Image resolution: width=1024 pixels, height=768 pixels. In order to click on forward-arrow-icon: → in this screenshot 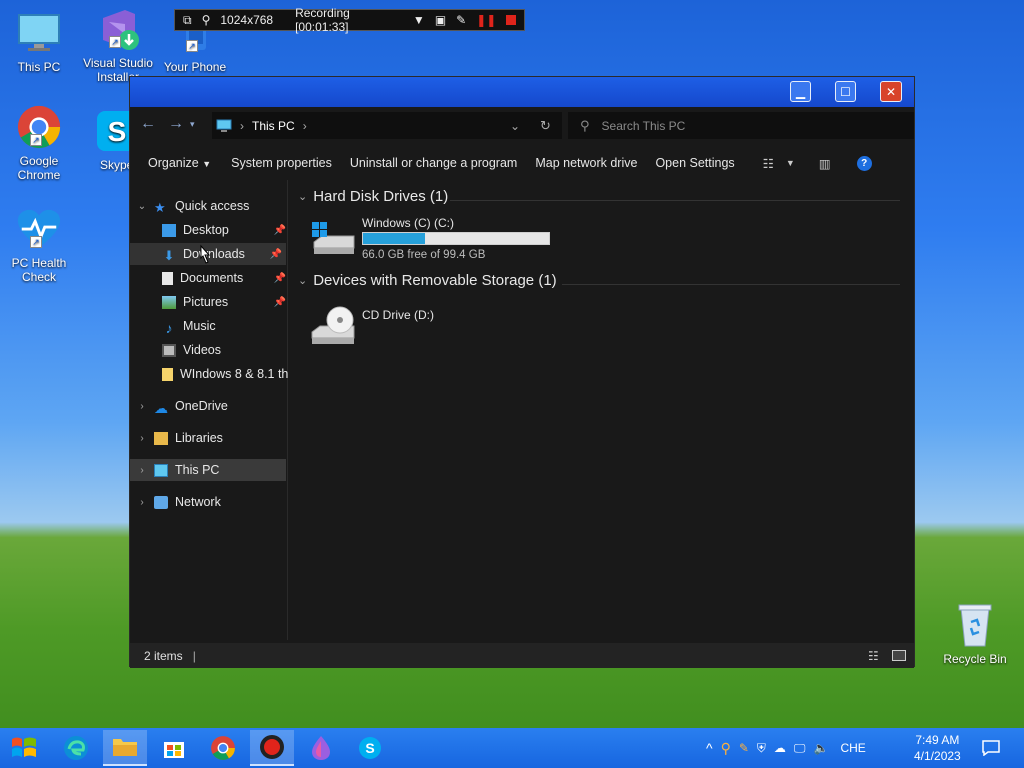, I will do `click(176, 124)`.